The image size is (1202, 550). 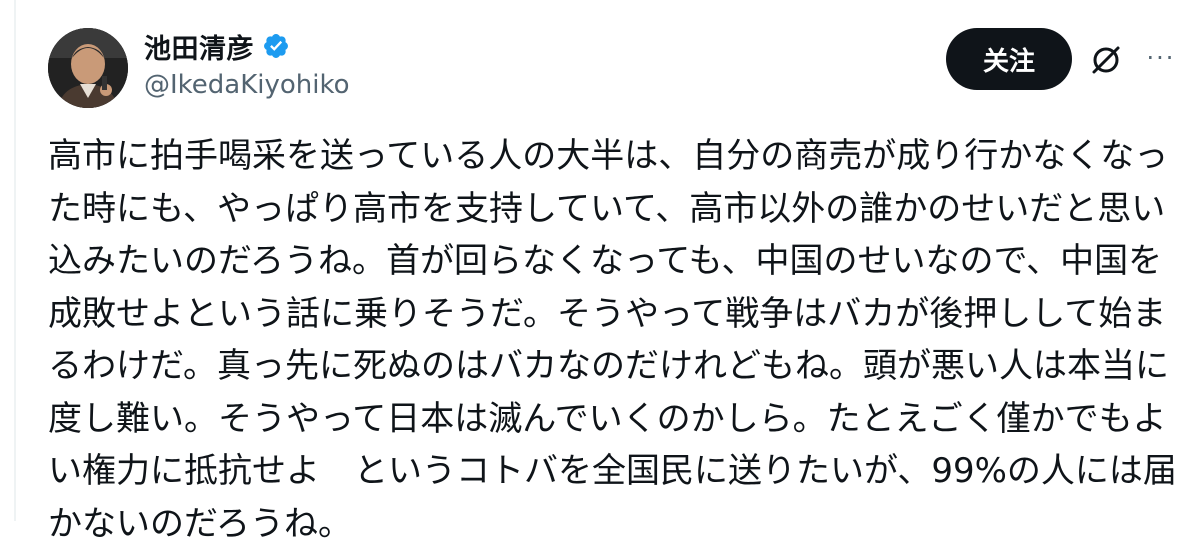 I want to click on author-display-name: 池田清彦, so click(x=199, y=46).